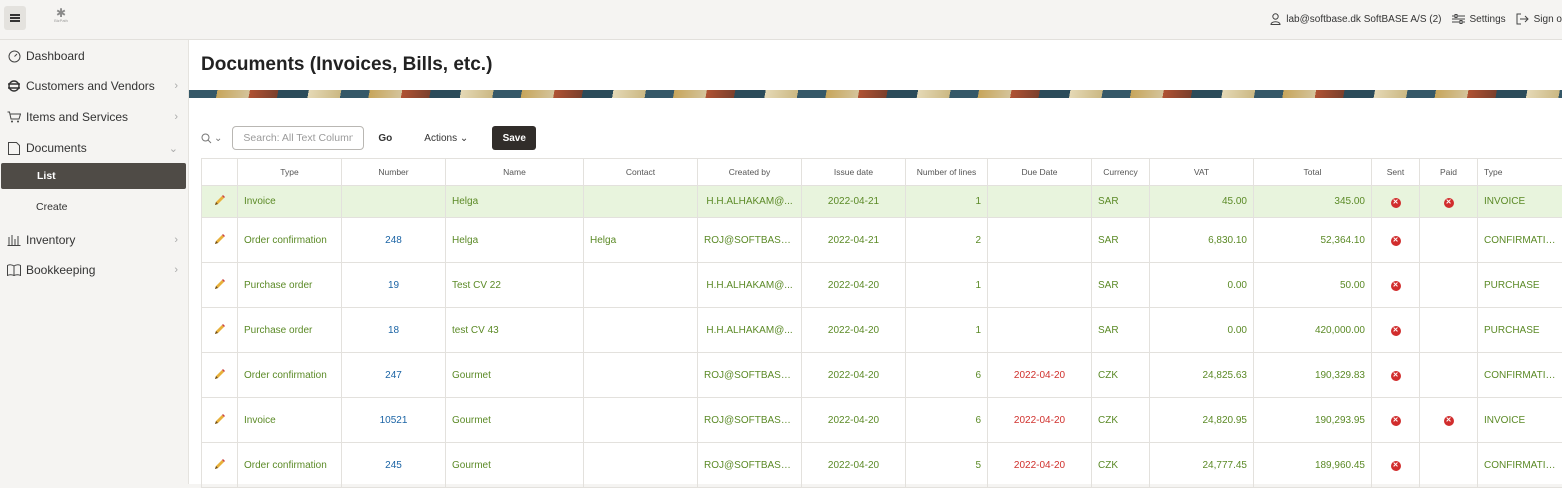 The height and width of the screenshot is (488, 1562). I want to click on column-header: Number of lines, so click(947, 172).